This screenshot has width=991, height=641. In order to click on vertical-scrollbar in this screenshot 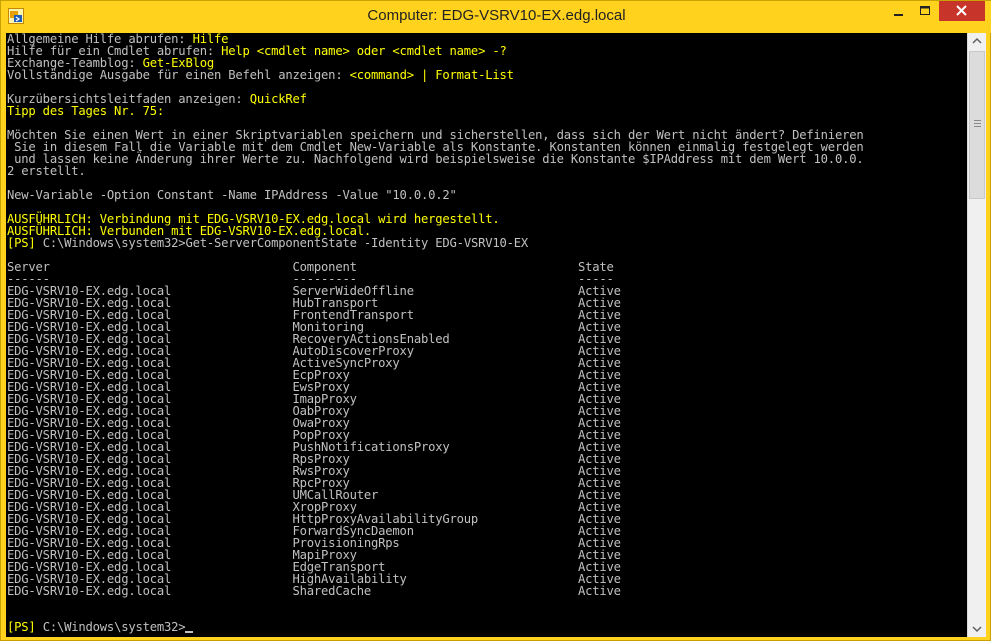, I will do `click(976, 335)`.